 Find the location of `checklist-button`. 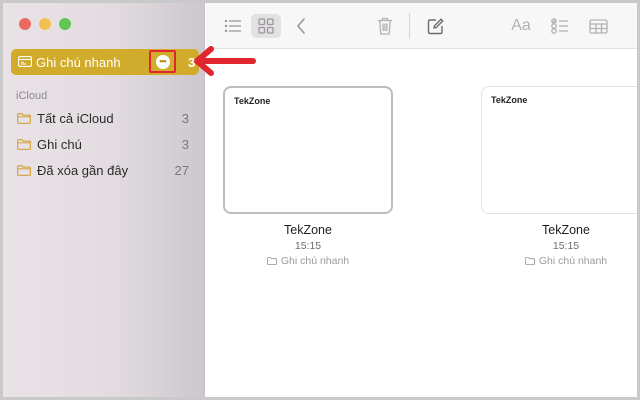

checklist-button is located at coordinates (560, 26).